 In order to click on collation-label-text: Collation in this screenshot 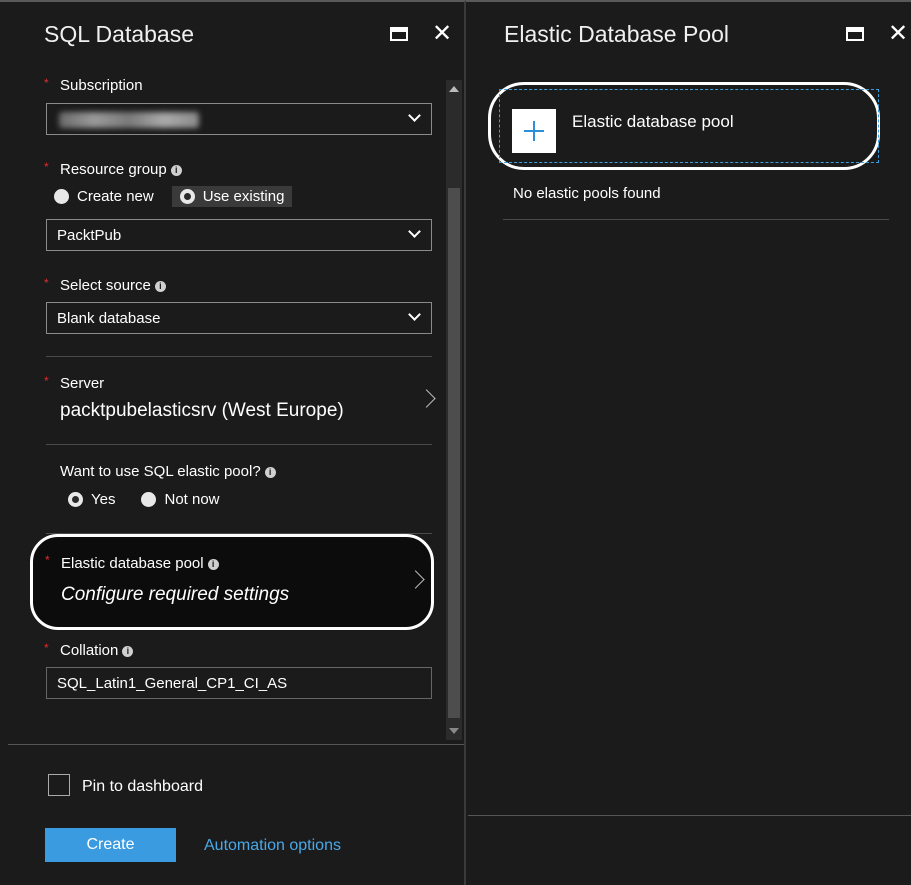, I will do `click(89, 650)`.